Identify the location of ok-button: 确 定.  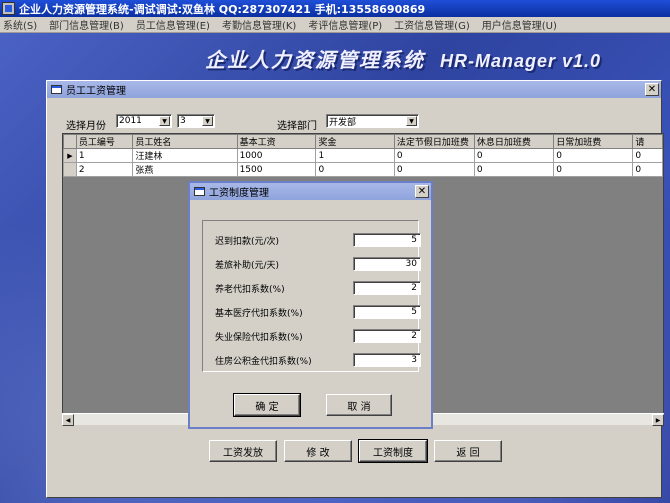
(267, 405).